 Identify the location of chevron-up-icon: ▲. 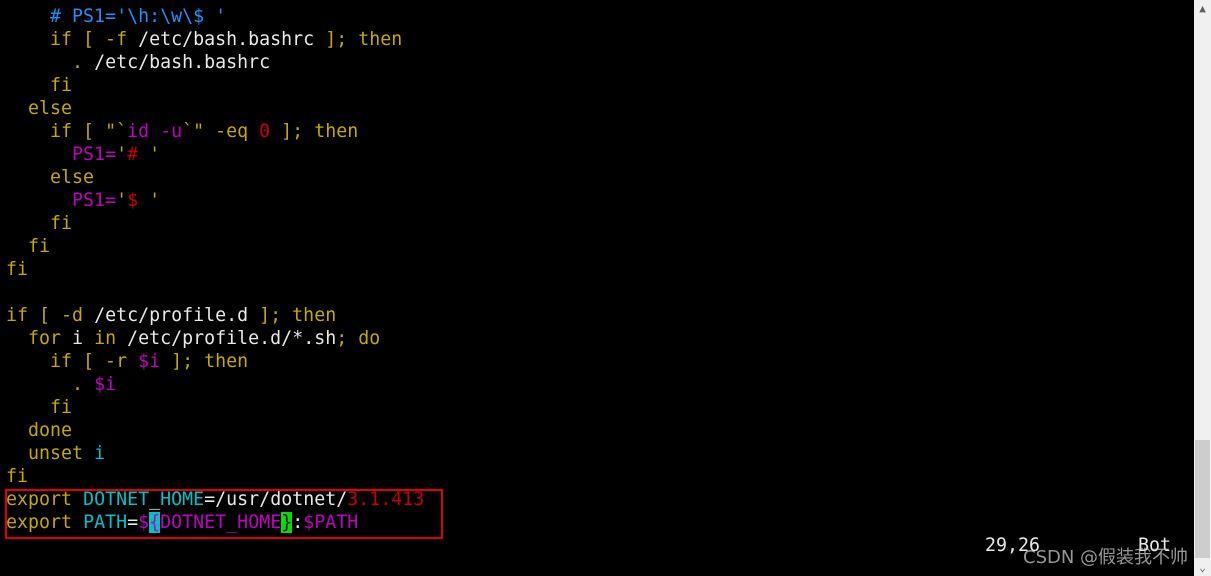
(1202, 8).